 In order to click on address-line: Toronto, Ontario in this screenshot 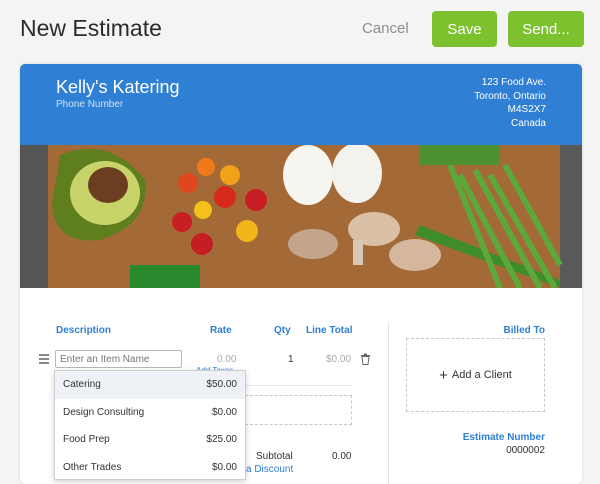, I will do `click(510, 96)`.